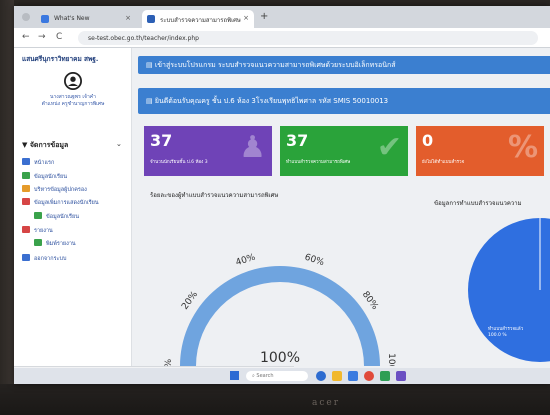 The image size is (550, 415). I want to click on gauge-value-label: 100%, so click(280, 358).